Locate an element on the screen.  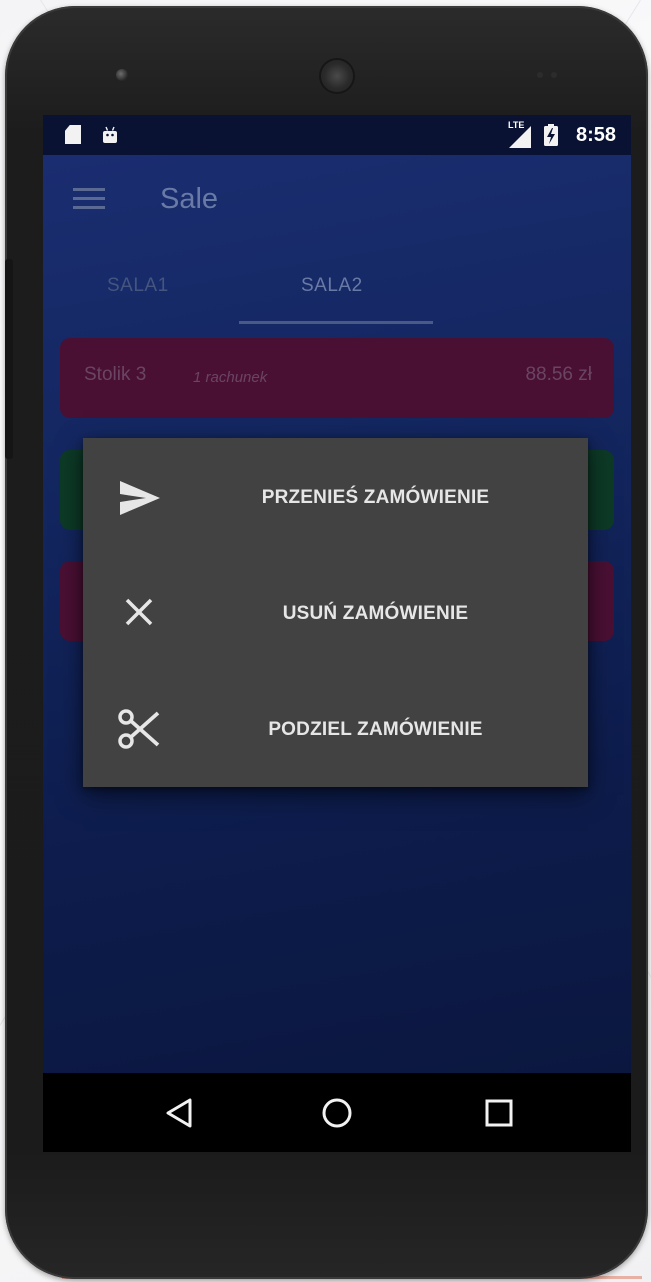
close-icon is located at coordinates (139, 612).